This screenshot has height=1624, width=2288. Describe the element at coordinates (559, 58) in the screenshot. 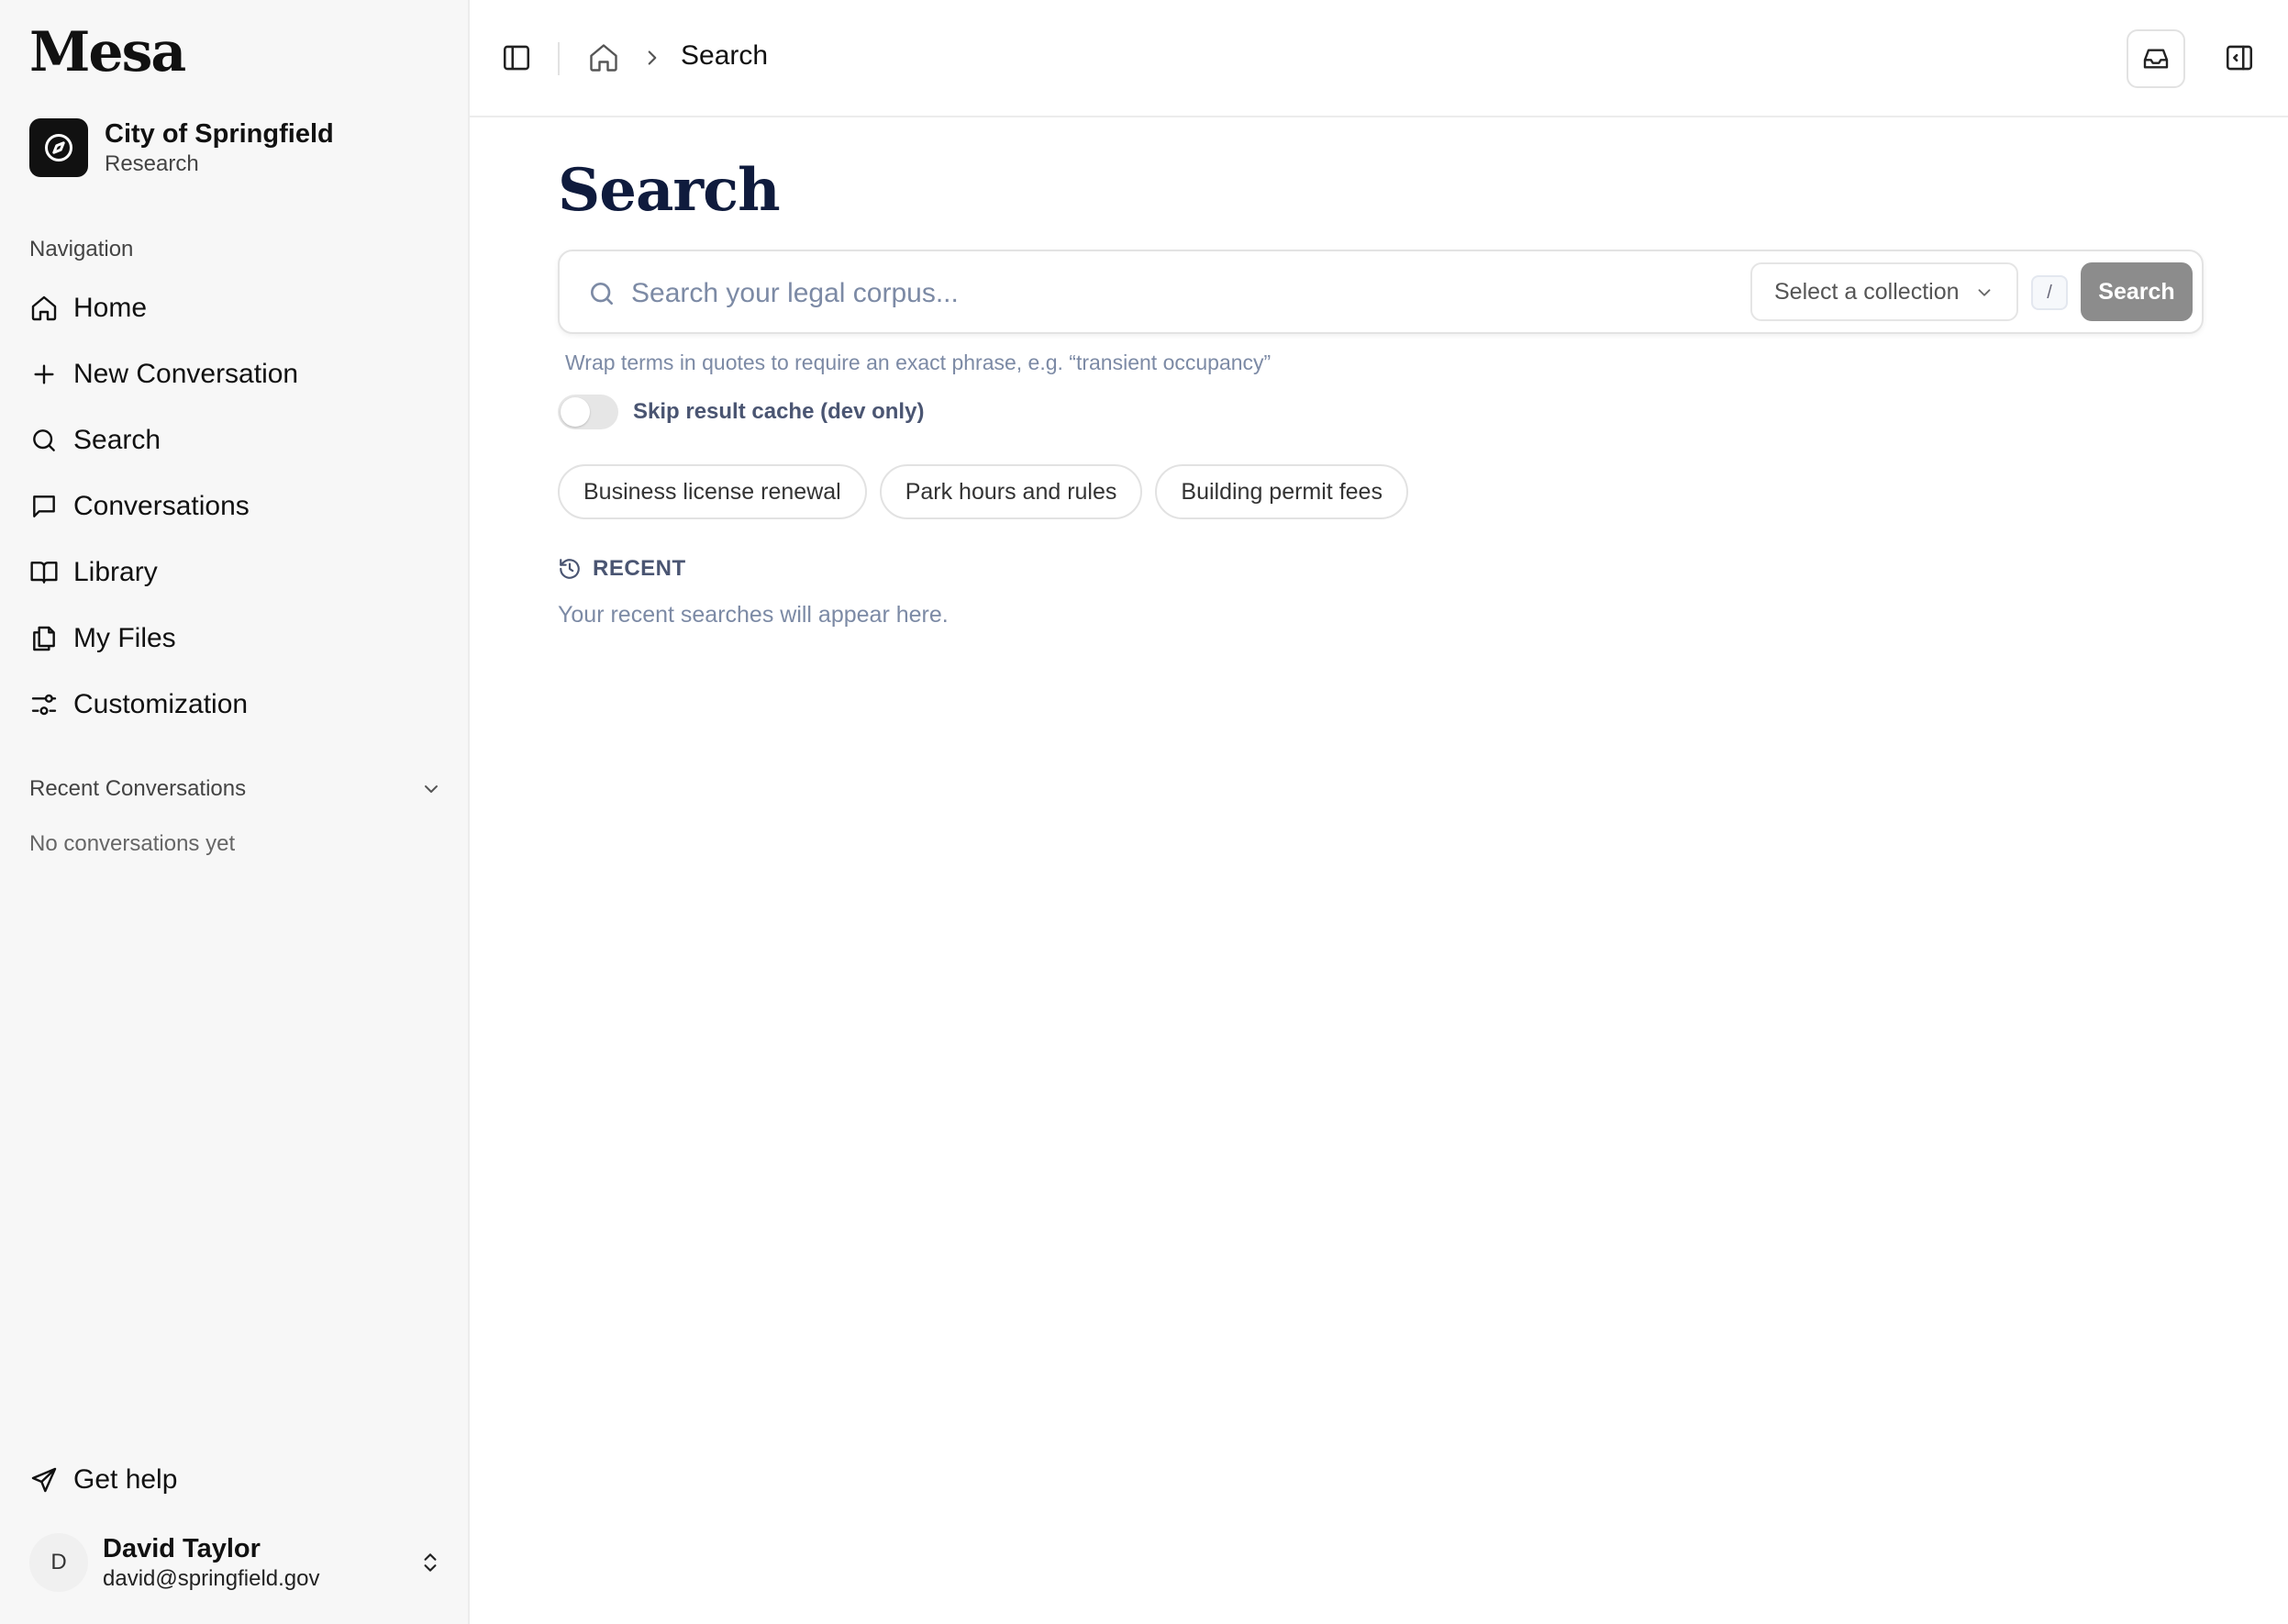

I see `toolbar-divider` at that location.